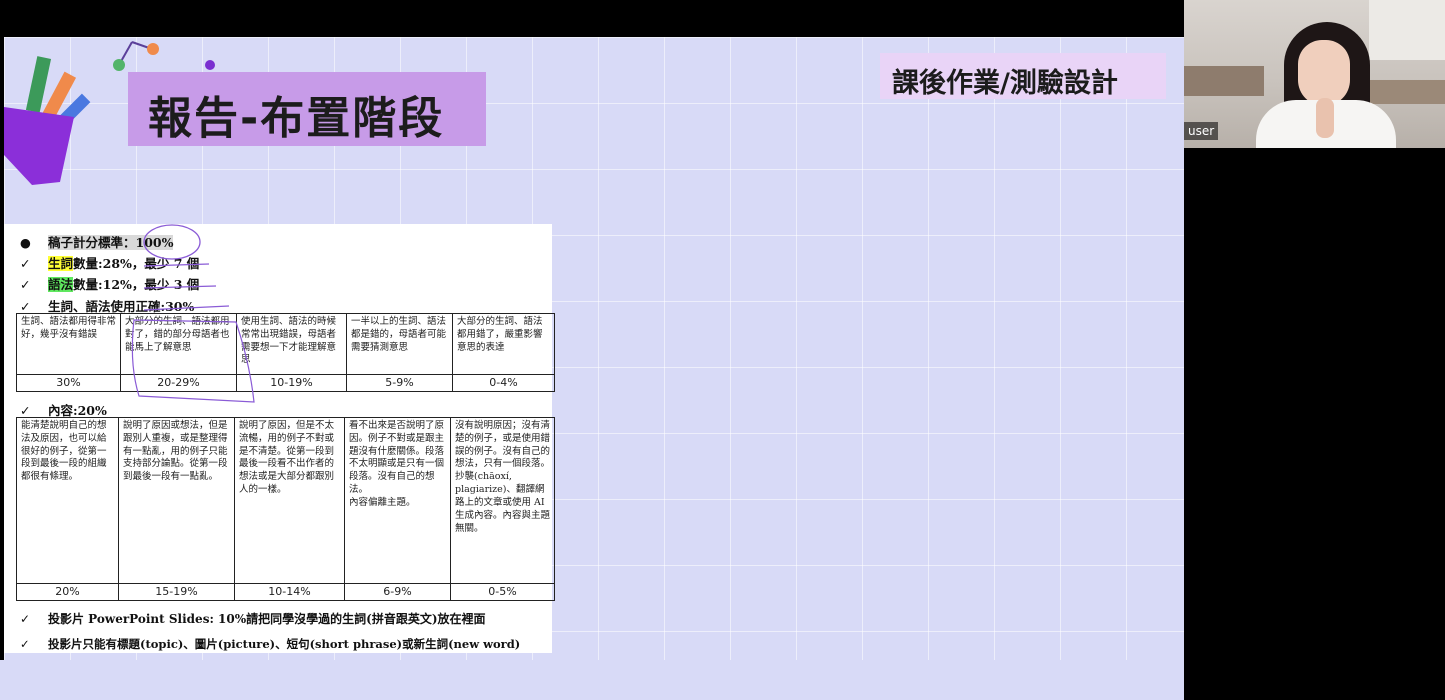  Describe the element at coordinates (178, 344) in the screenshot. I see `rubric-cell: 大部分的生詞、語法都用對了，錯的部分母語者也能馬上了解意思` at that location.